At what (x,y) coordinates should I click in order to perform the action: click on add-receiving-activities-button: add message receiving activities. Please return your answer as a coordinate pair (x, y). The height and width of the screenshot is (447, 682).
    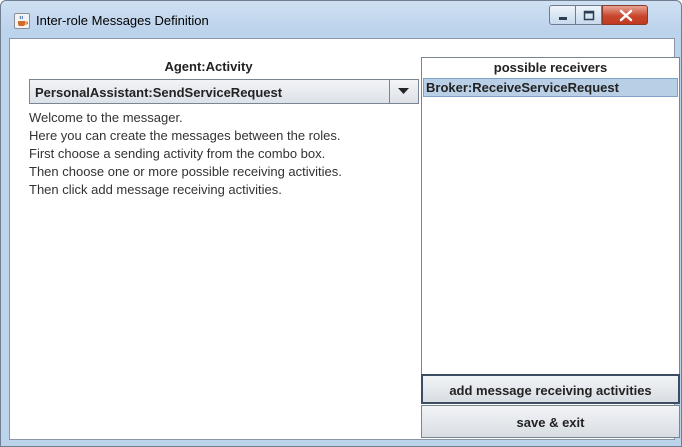
    Looking at the image, I should click on (550, 389).